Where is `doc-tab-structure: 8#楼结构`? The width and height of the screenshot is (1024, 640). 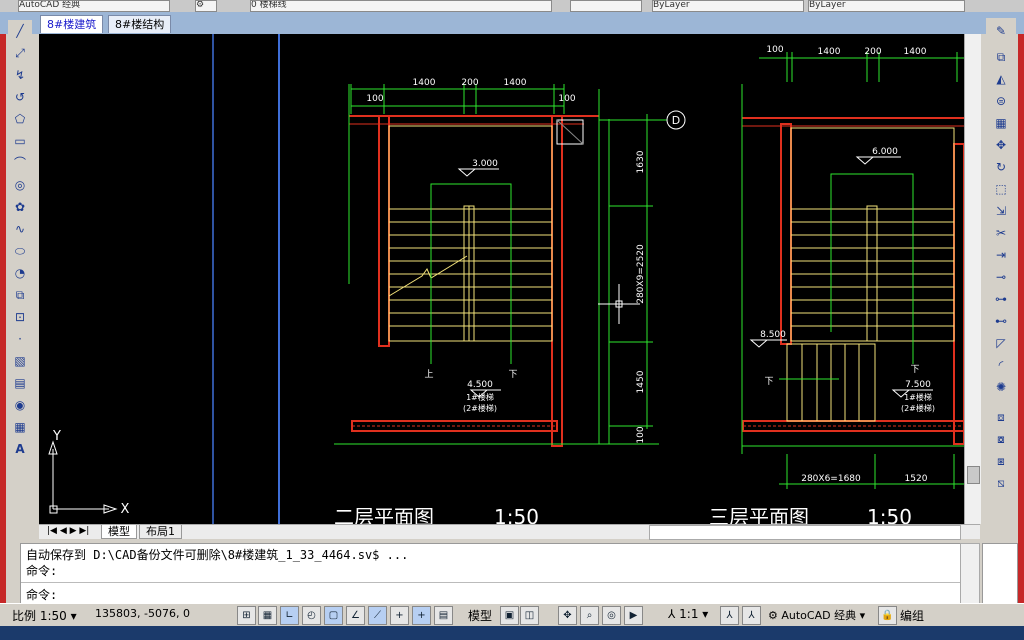
doc-tab-structure: 8#楼结构 is located at coordinates (140, 24).